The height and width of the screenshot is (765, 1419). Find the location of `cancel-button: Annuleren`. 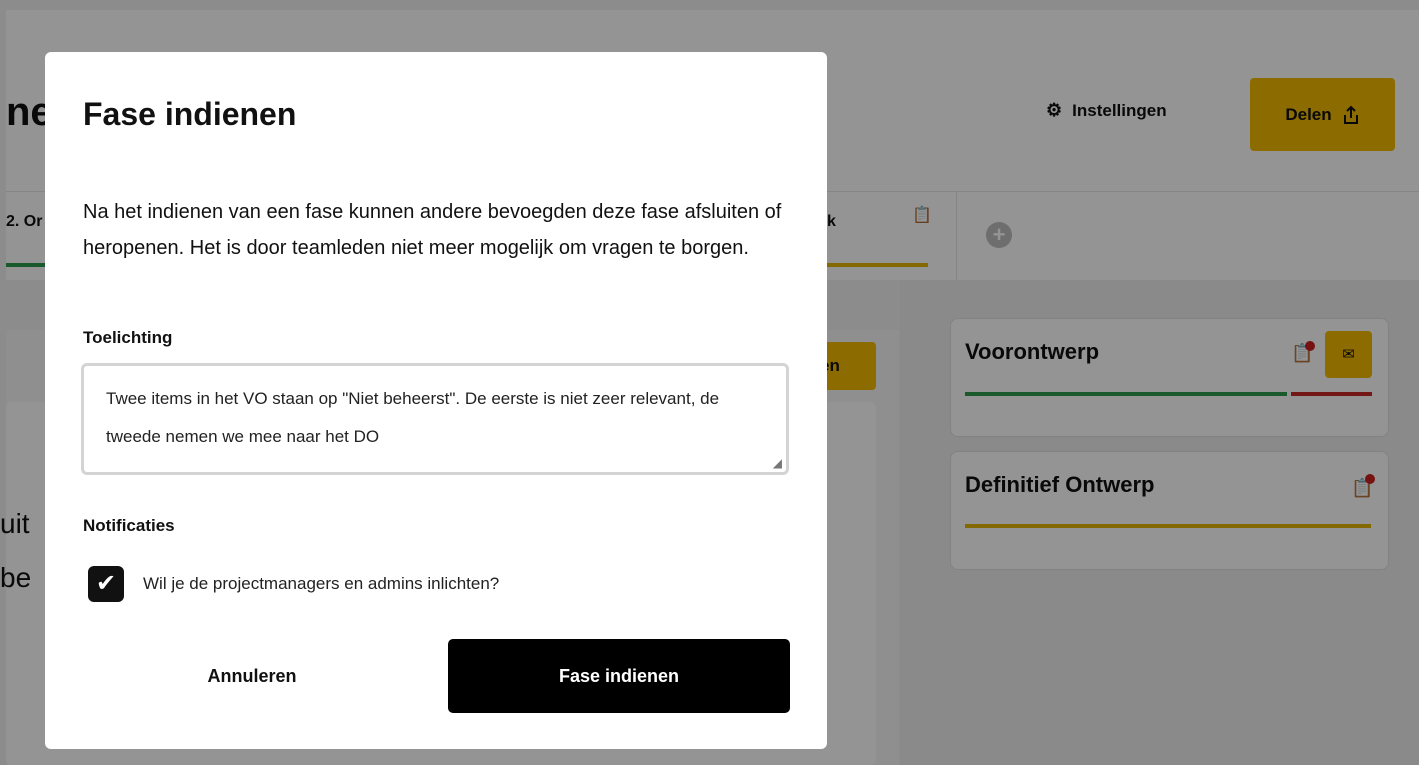

cancel-button: Annuleren is located at coordinates (252, 676).